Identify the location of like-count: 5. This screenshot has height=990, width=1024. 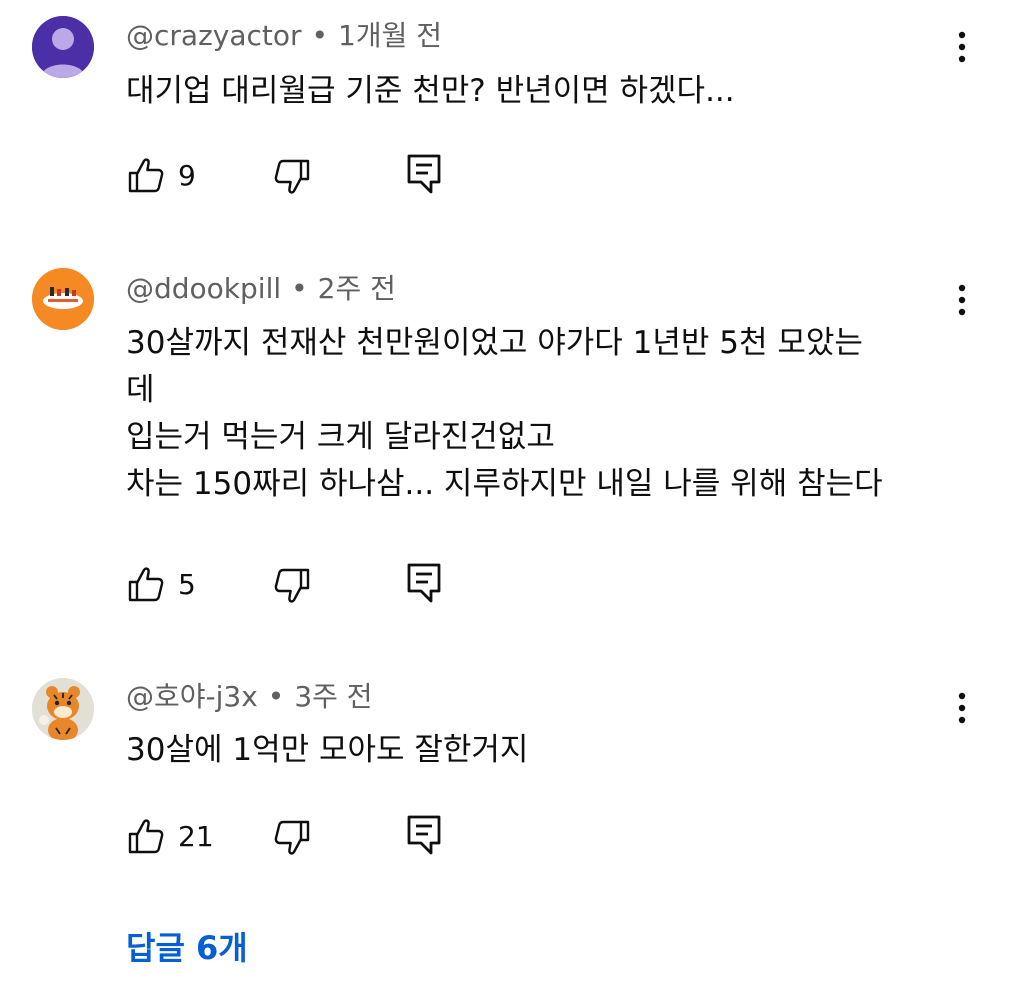
(187, 584).